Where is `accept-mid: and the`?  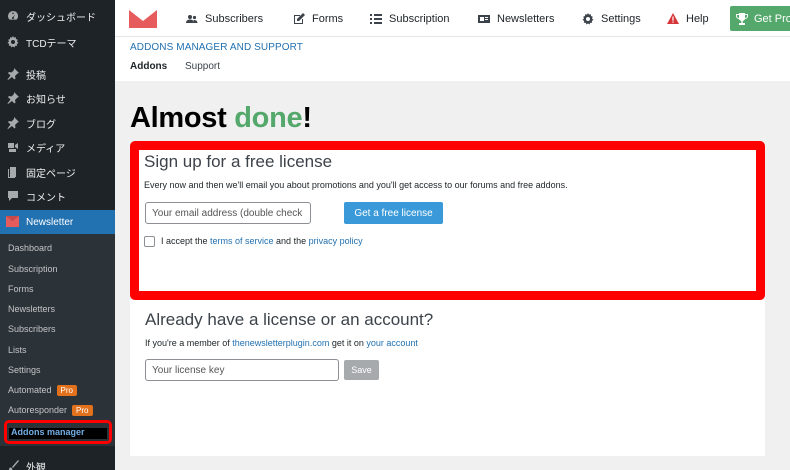
accept-mid: and the is located at coordinates (291, 241).